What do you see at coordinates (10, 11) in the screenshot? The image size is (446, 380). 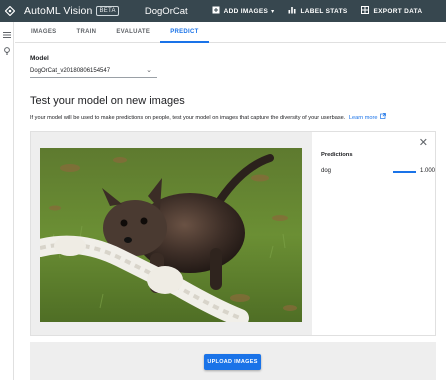 I see `automl-logo-icon` at bounding box center [10, 11].